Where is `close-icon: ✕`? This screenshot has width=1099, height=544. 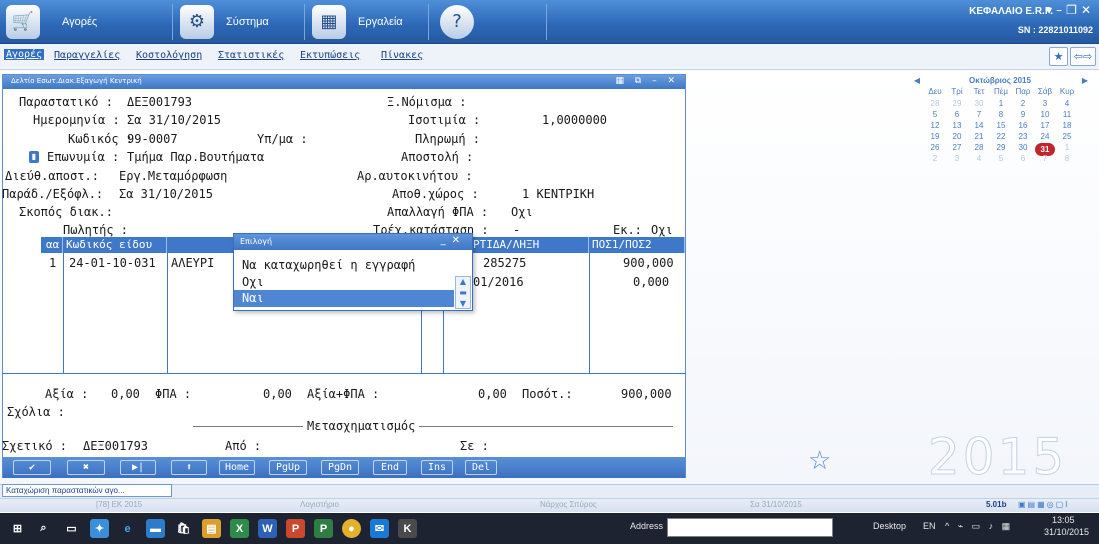
close-icon: ✕ is located at coordinates (459, 240).